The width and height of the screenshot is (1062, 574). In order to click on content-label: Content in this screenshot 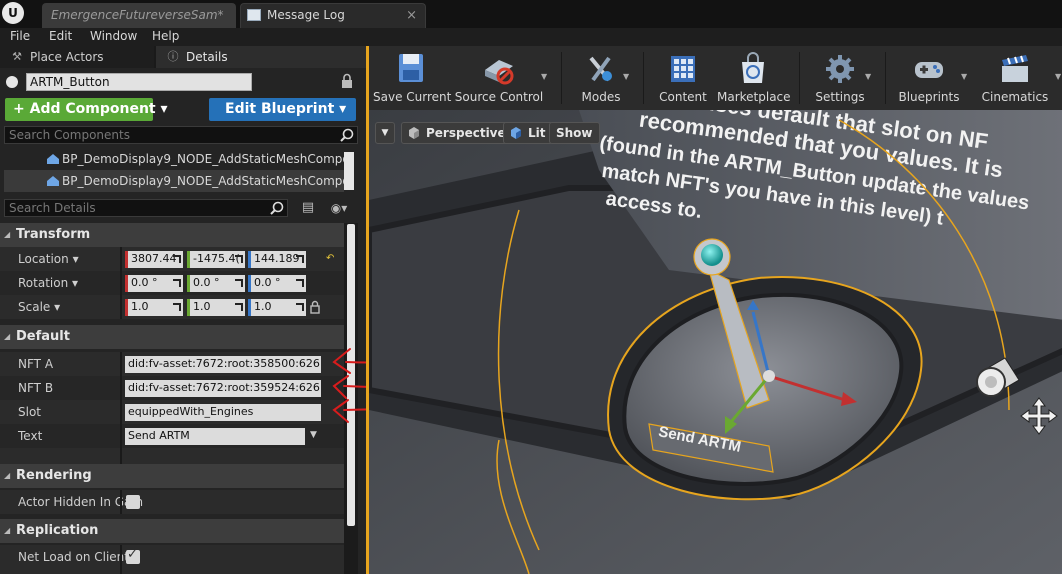, I will do `click(683, 97)`.